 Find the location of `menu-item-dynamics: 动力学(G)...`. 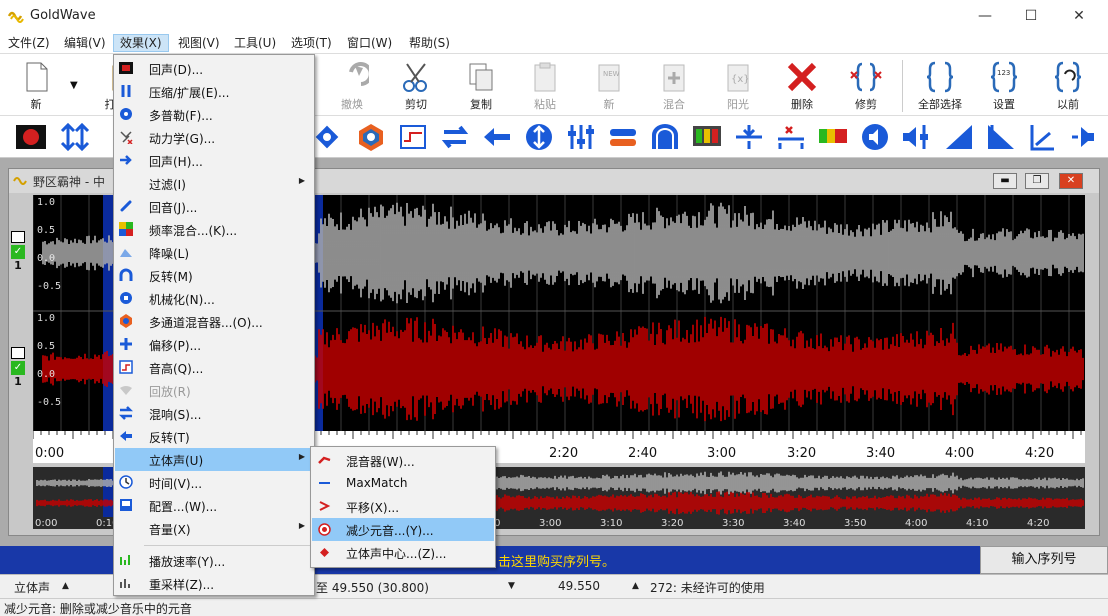

menu-item-dynamics: 动力学(G)... is located at coordinates (214, 137).